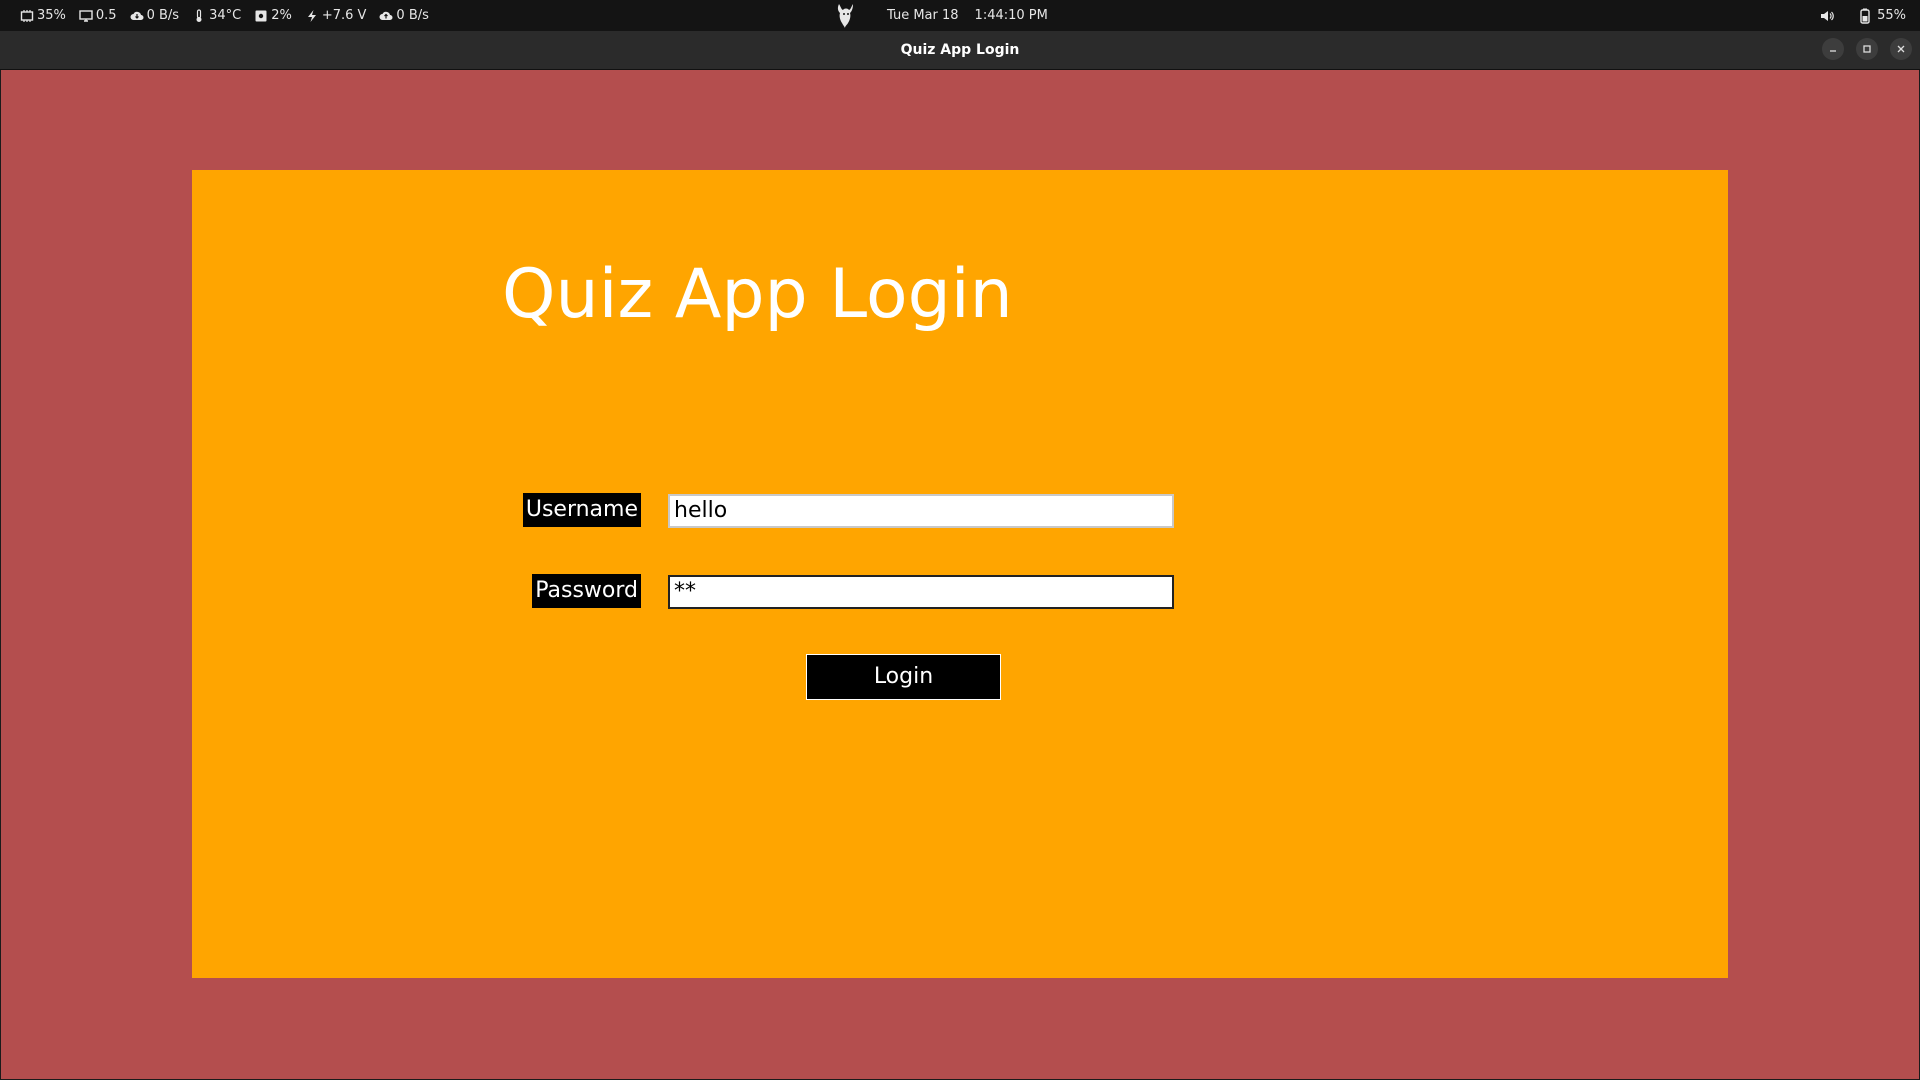  I want to click on clock-date: Tue Mar 18, so click(923, 15).